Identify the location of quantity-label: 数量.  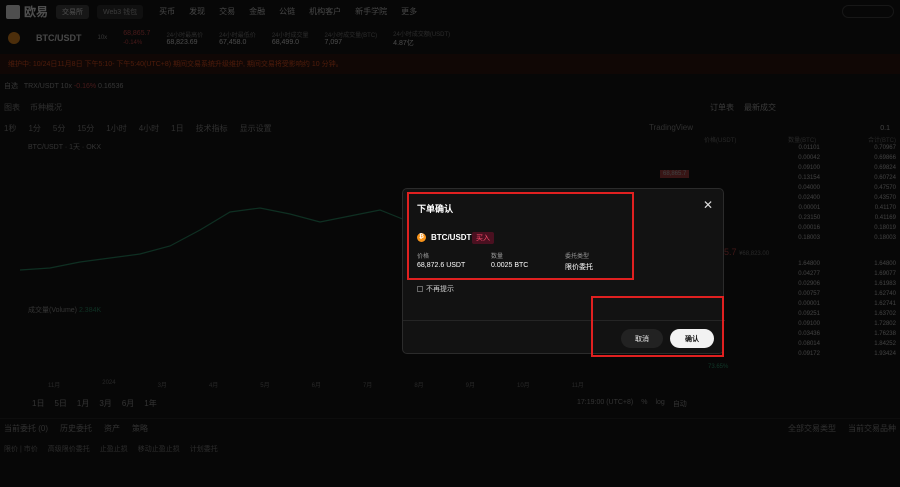
(497, 257).